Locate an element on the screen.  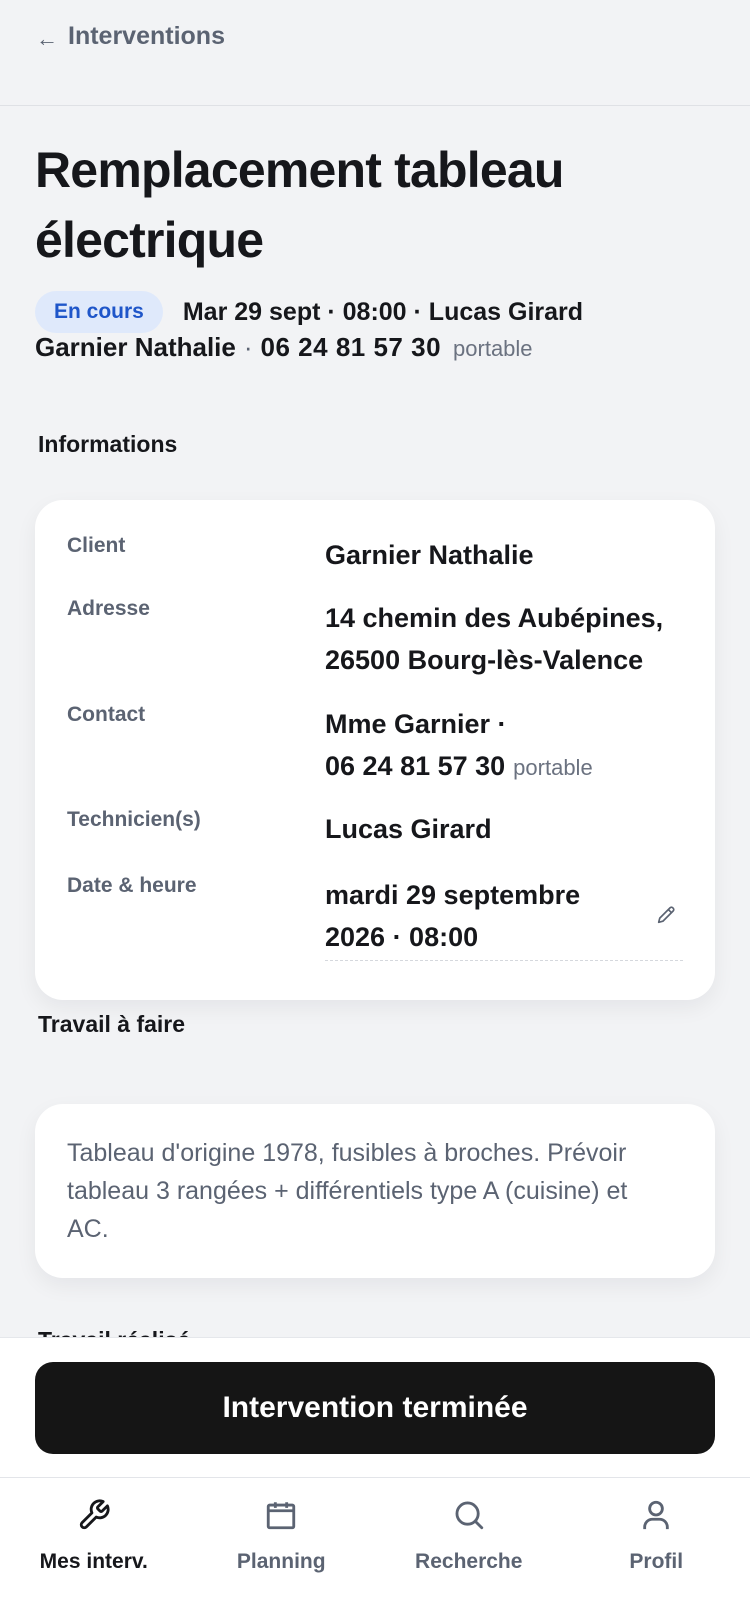
nav-item-planning: Planning is located at coordinates (282, 1550).